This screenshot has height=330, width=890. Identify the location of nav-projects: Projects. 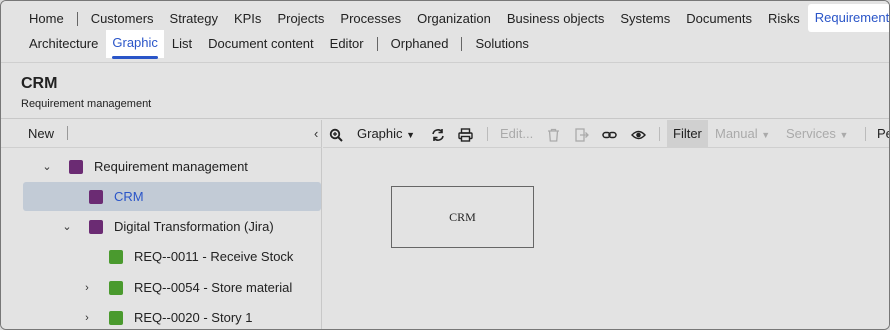
(300, 19).